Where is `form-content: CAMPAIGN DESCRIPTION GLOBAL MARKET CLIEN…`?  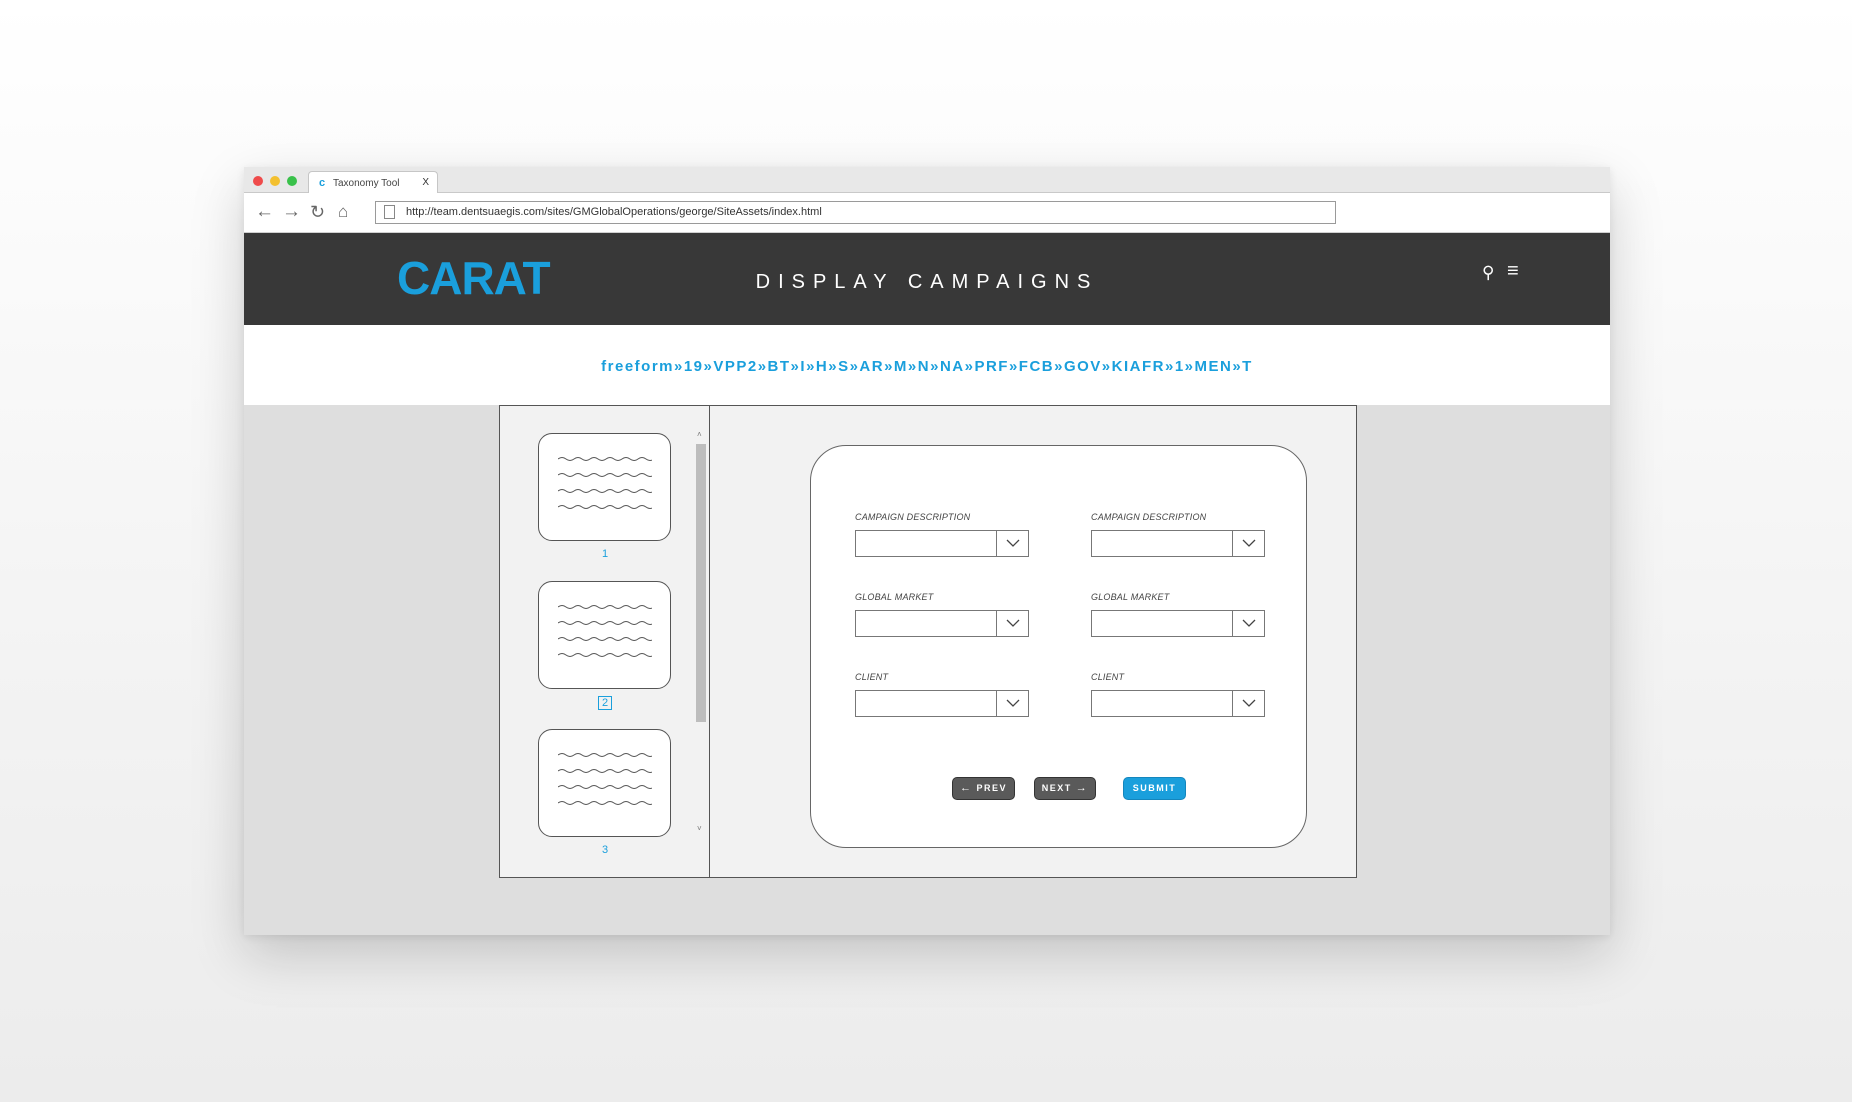
form-content: CAMPAIGN DESCRIPTION GLOBAL MARKET CLIEN… is located at coordinates (1033, 641).